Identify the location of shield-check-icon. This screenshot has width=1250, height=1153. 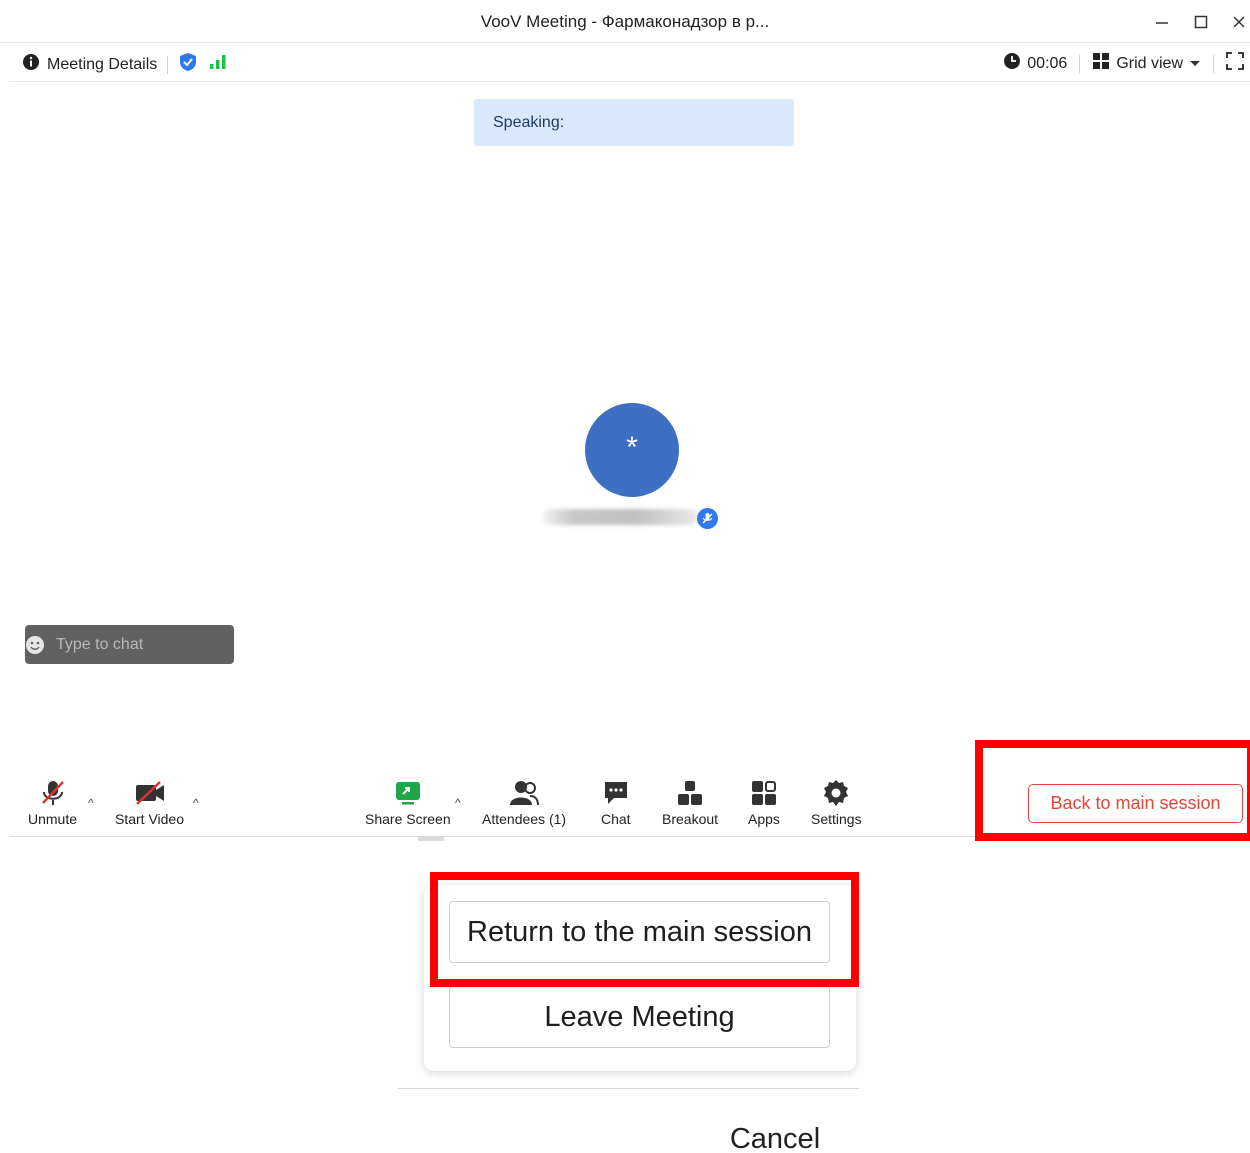
(188, 64).